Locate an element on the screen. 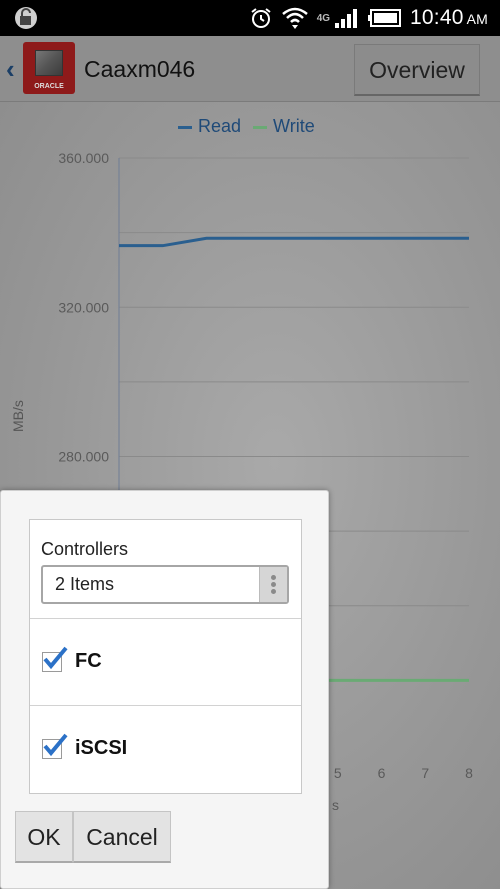  checkbox-iscsi is located at coordinates (55, 746).